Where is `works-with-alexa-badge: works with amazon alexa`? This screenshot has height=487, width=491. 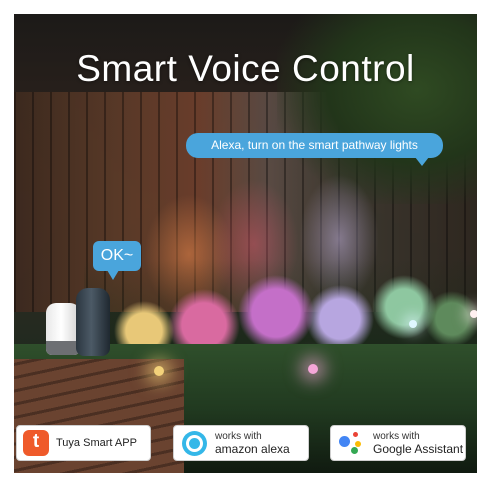 works-with-alexa-badge: works with amazon alexa is located at coordinates (241, 443).